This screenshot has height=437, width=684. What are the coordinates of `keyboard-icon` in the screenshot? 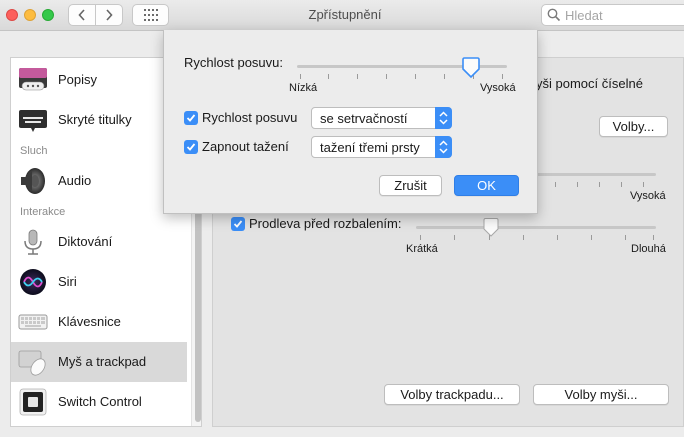 It's located at (33, 322).